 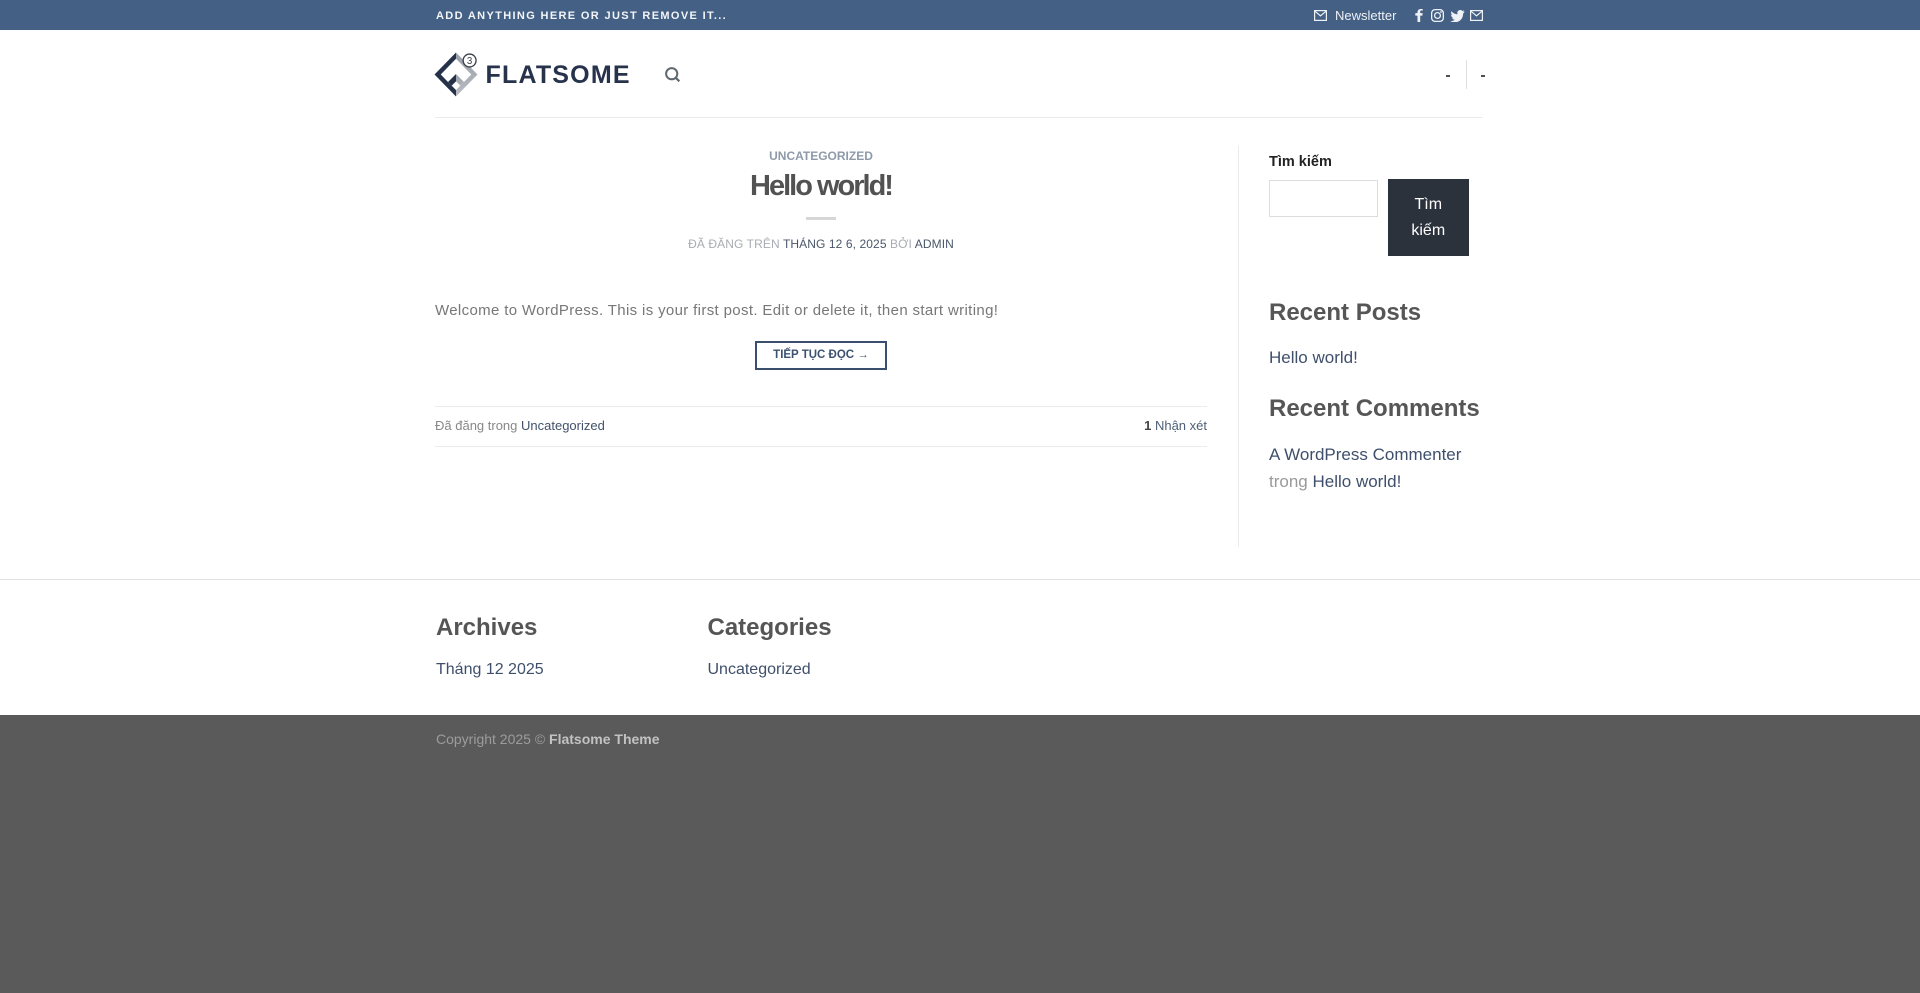 What do you see at coordinates (469, 60) in the screenshot?
I see `svg-text: 3` at bounding box center [469, 60].